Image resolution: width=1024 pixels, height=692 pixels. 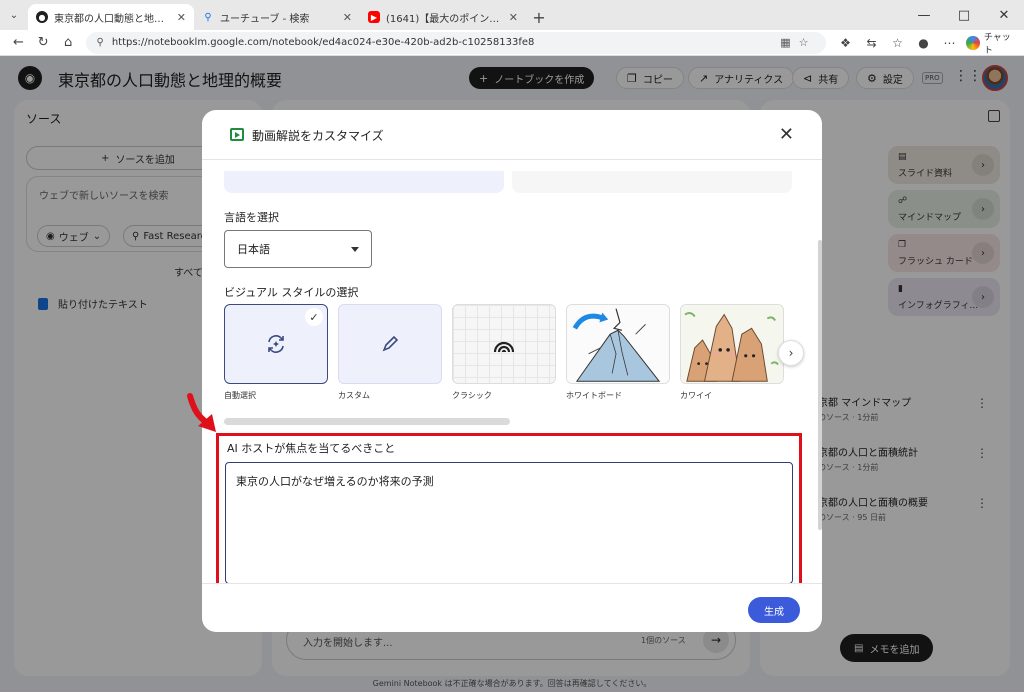 I want to click on back-icon: ←, so click(x=18, y=43).